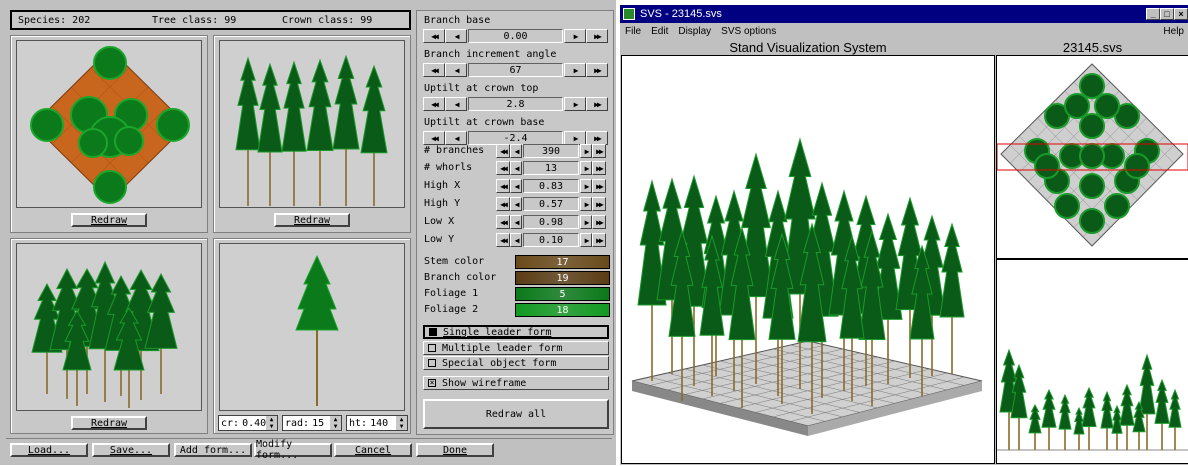 The height and width of the screenshot is (466, 1188). I want to click on species-label: Species: 202, so click(54, 20).